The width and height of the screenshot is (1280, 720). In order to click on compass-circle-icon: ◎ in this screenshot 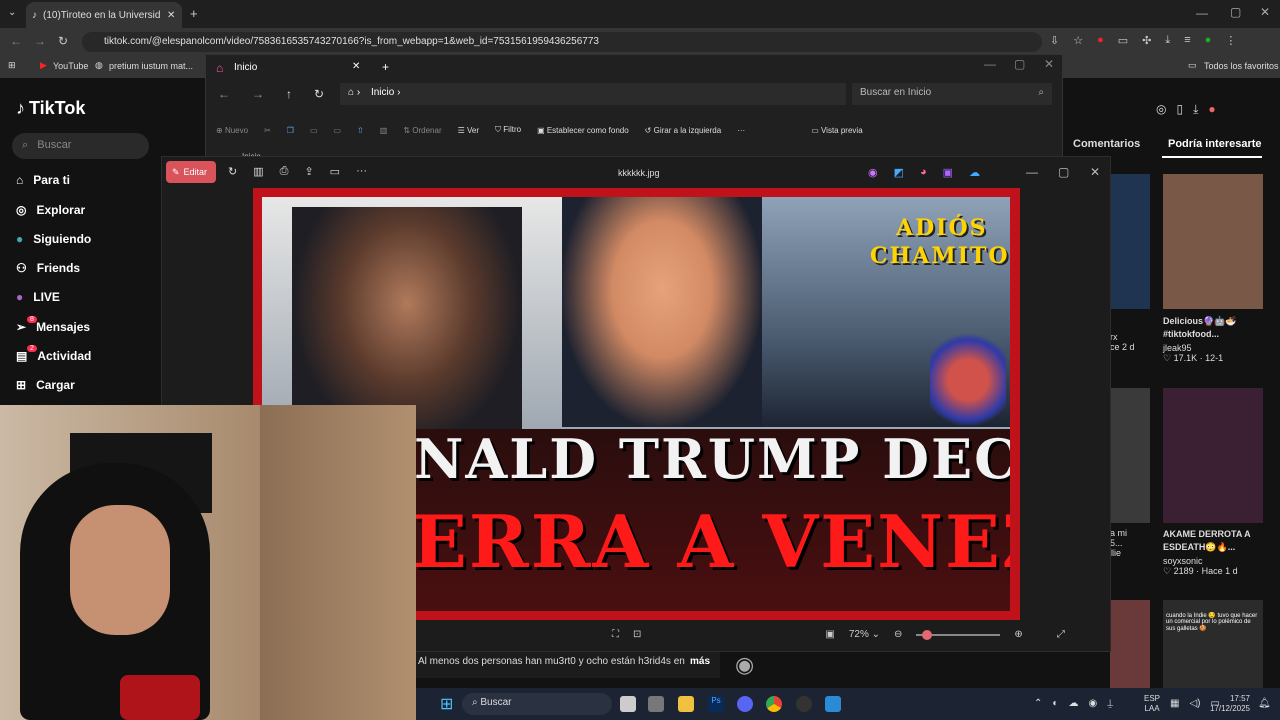, I will do `click(1161, 109)`.